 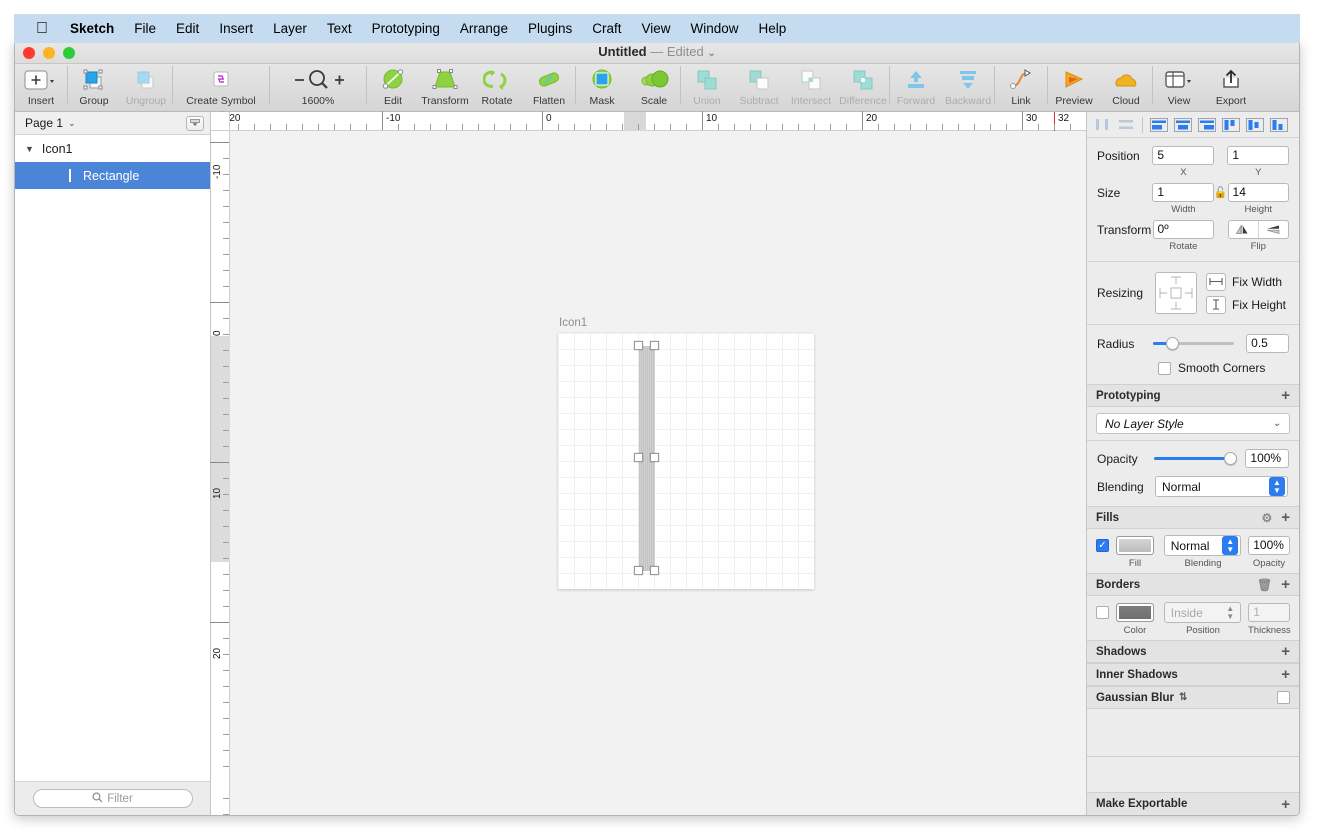 What do you see at coordinates (654, 570) in the screenshot?
I see `selection-handle-bottom-right` at bounding box center [654, 570].